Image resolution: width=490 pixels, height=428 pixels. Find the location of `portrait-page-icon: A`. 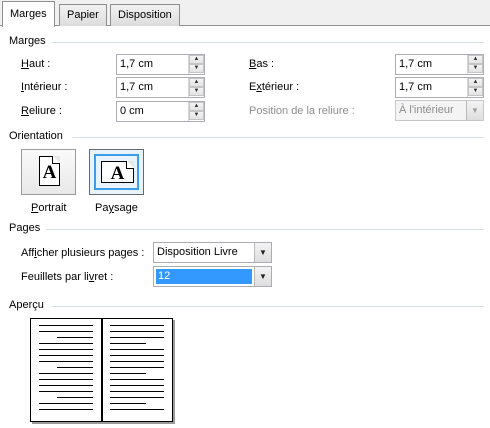

portrait-page-icon: A is located at coordinates (49, 171).